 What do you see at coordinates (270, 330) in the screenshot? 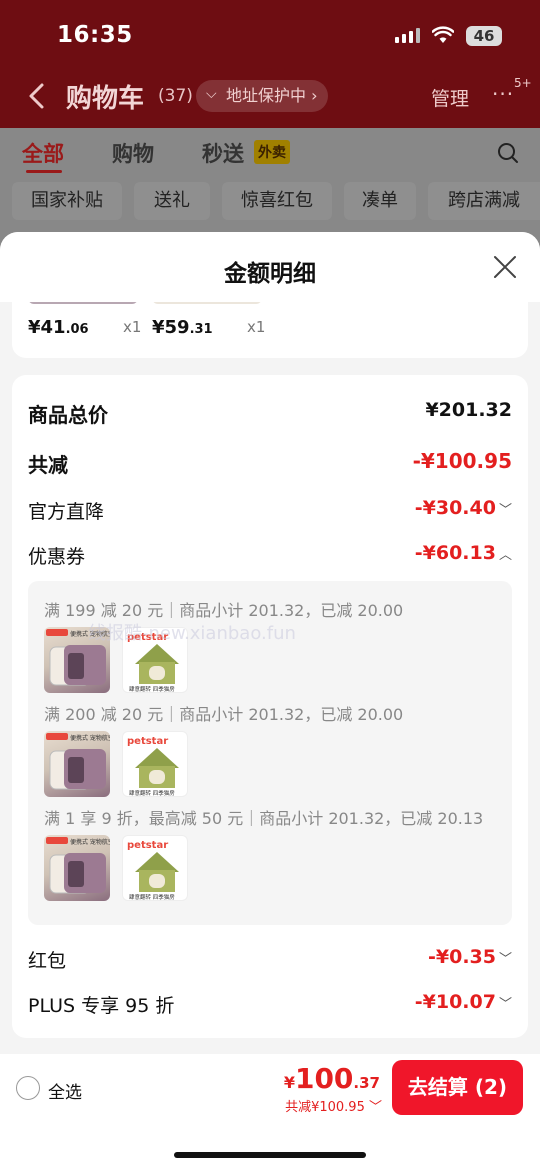
I see `item-price-card: ¥41.06 x1 ¥59.31 x1` at bounding box center [270, 330].